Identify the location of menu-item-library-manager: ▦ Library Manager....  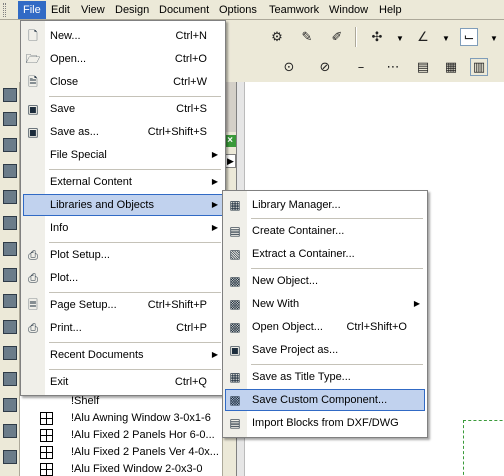
(325, 205).